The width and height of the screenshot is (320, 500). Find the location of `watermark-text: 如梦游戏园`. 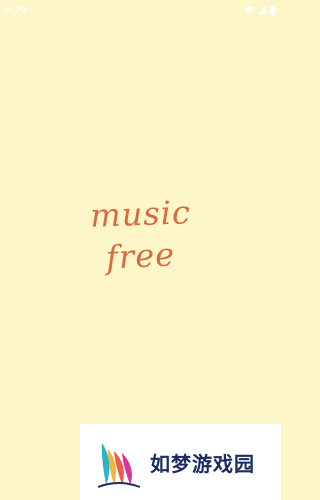

watermark-text: 如梦游戏园 is located at coordinates (202, 463).